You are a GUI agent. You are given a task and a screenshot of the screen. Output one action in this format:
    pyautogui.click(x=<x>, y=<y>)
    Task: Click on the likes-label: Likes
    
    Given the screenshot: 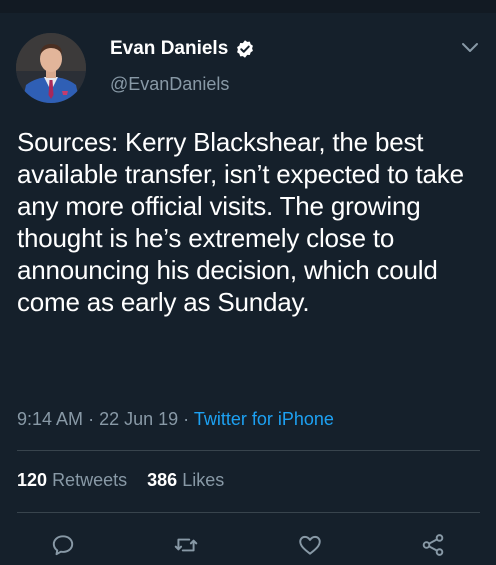 What is the action you would take?
    pyautogui.click(x=203, y=480)
    